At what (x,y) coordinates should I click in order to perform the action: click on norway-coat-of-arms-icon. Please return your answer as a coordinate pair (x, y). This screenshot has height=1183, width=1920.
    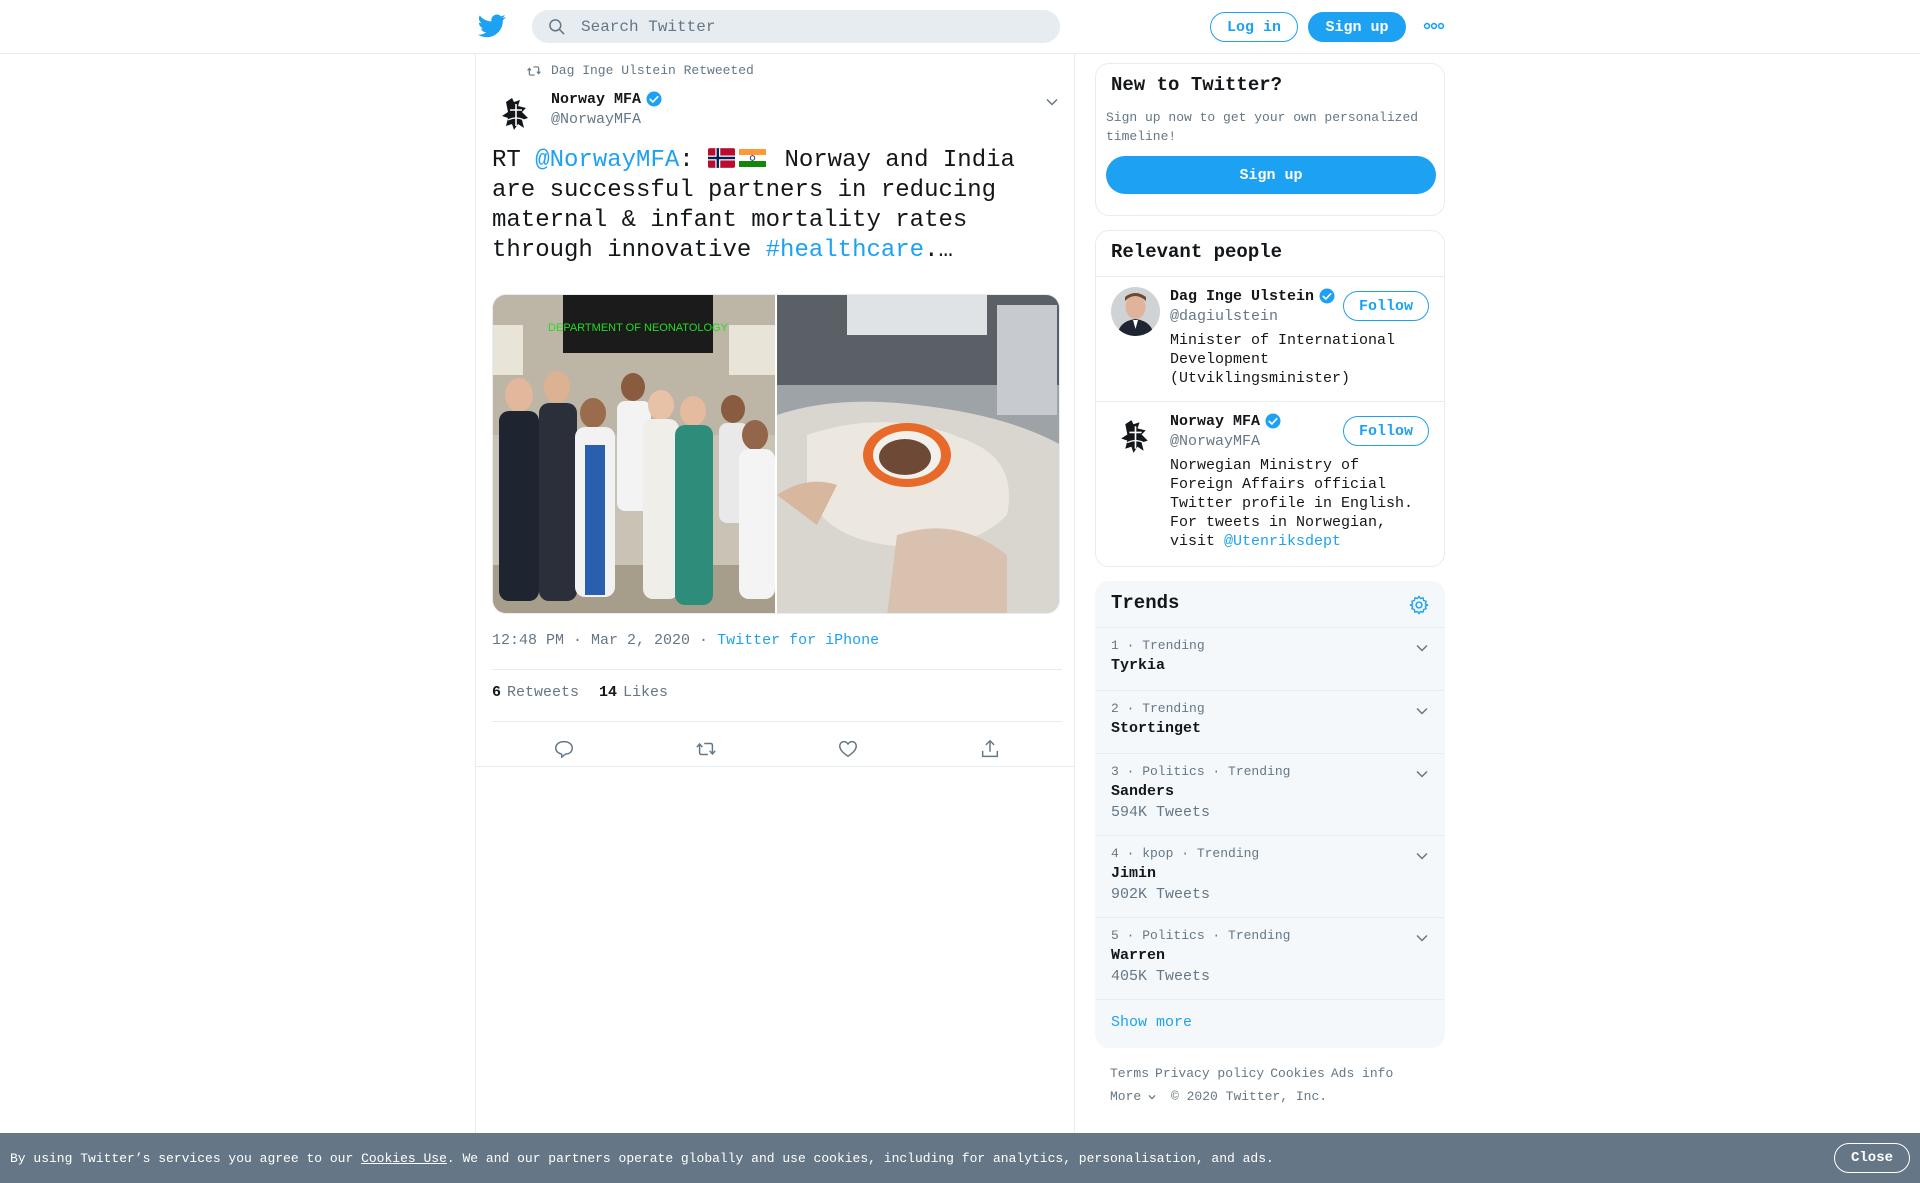
    Looking at the image, I should click on (516, 114).